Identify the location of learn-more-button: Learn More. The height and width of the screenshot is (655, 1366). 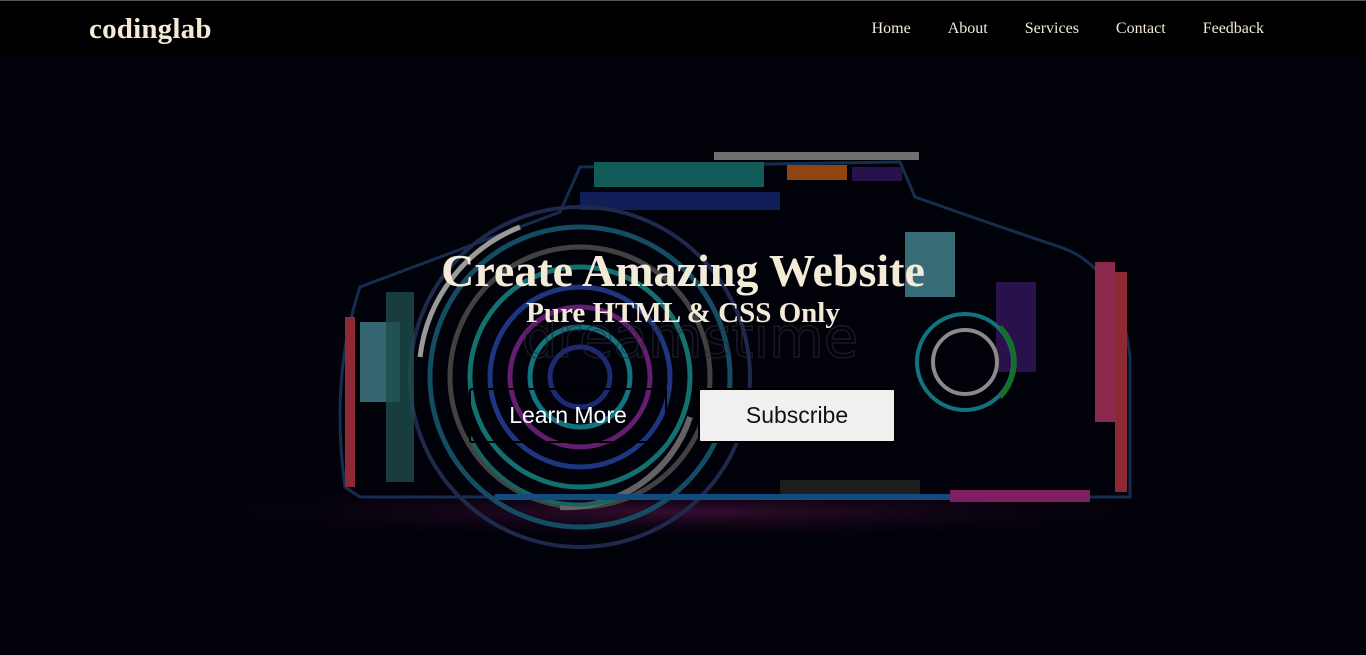
(568, 415).